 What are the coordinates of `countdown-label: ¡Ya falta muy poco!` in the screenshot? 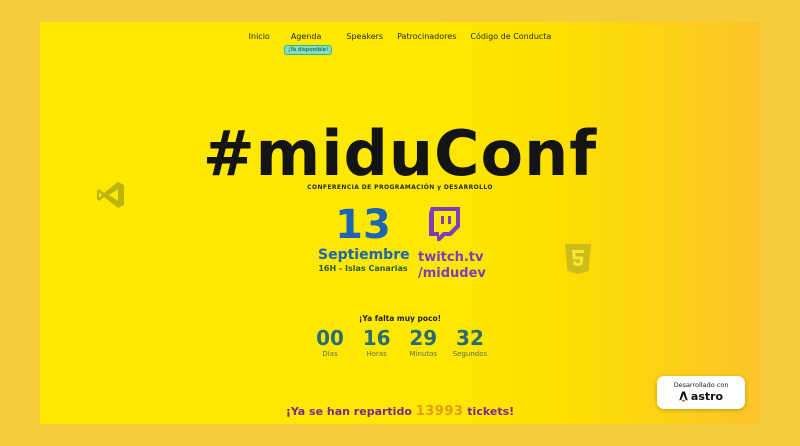 It's located at (400, 318).